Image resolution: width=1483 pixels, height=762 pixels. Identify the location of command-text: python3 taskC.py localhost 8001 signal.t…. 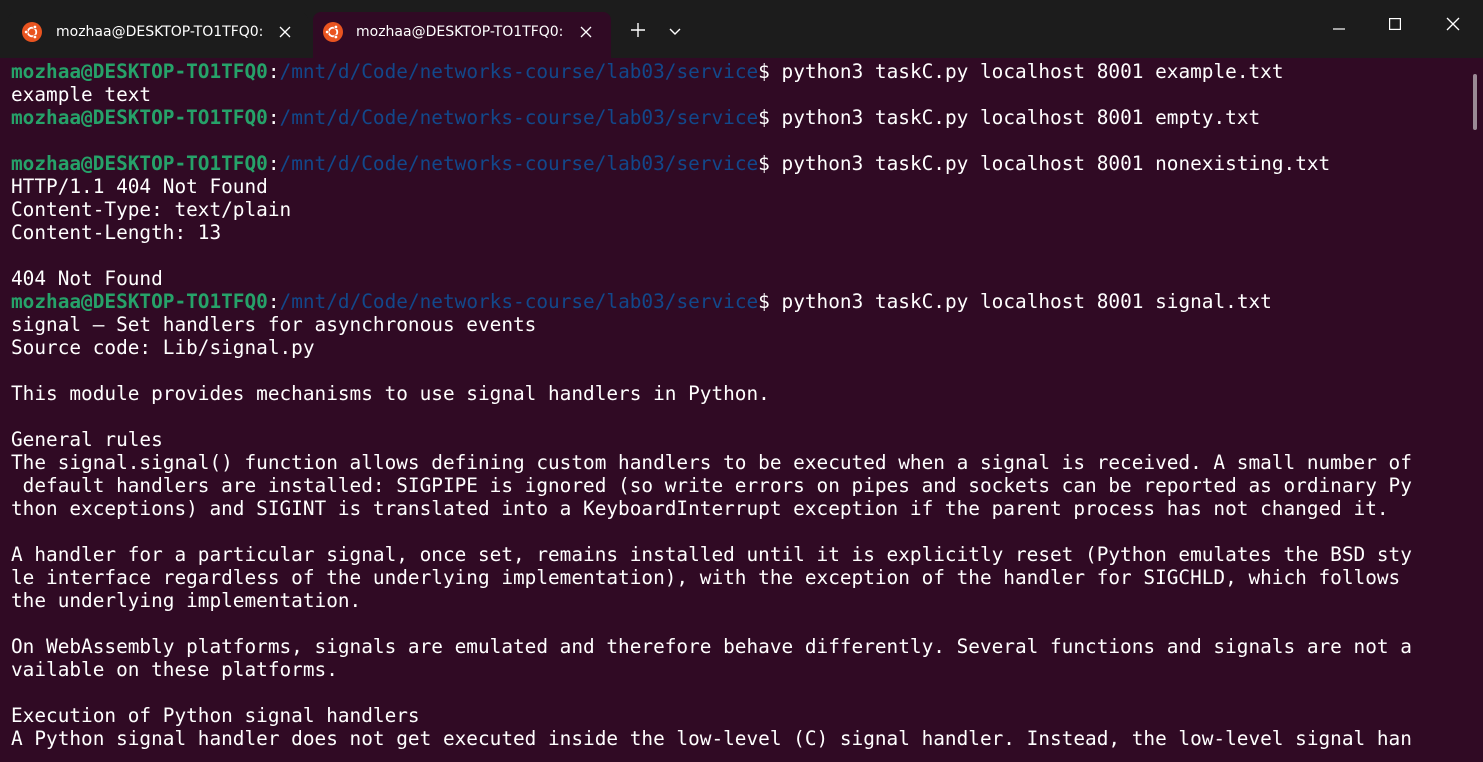
(1020, 301).